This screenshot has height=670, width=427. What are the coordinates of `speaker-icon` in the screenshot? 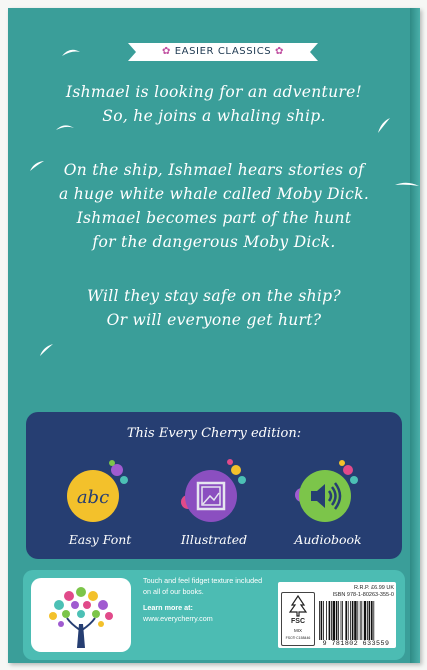 It's located at (326, 491).